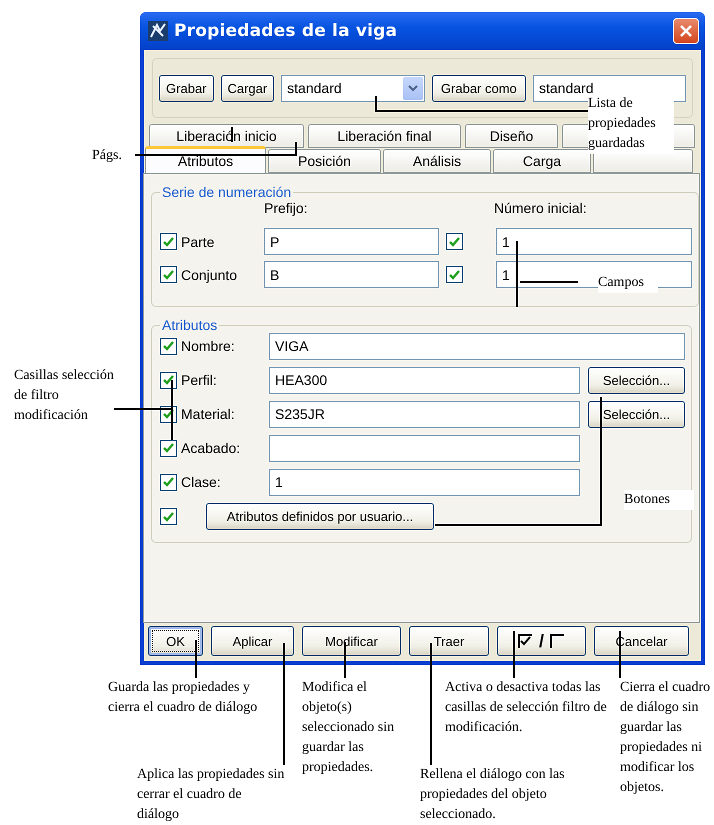 The height and width of the screenshot is (825, 714). What do you see at coordinates (424, 380) in the screenshot?
I see `attribute-field: HEA300` at bounding box center [424, 380].